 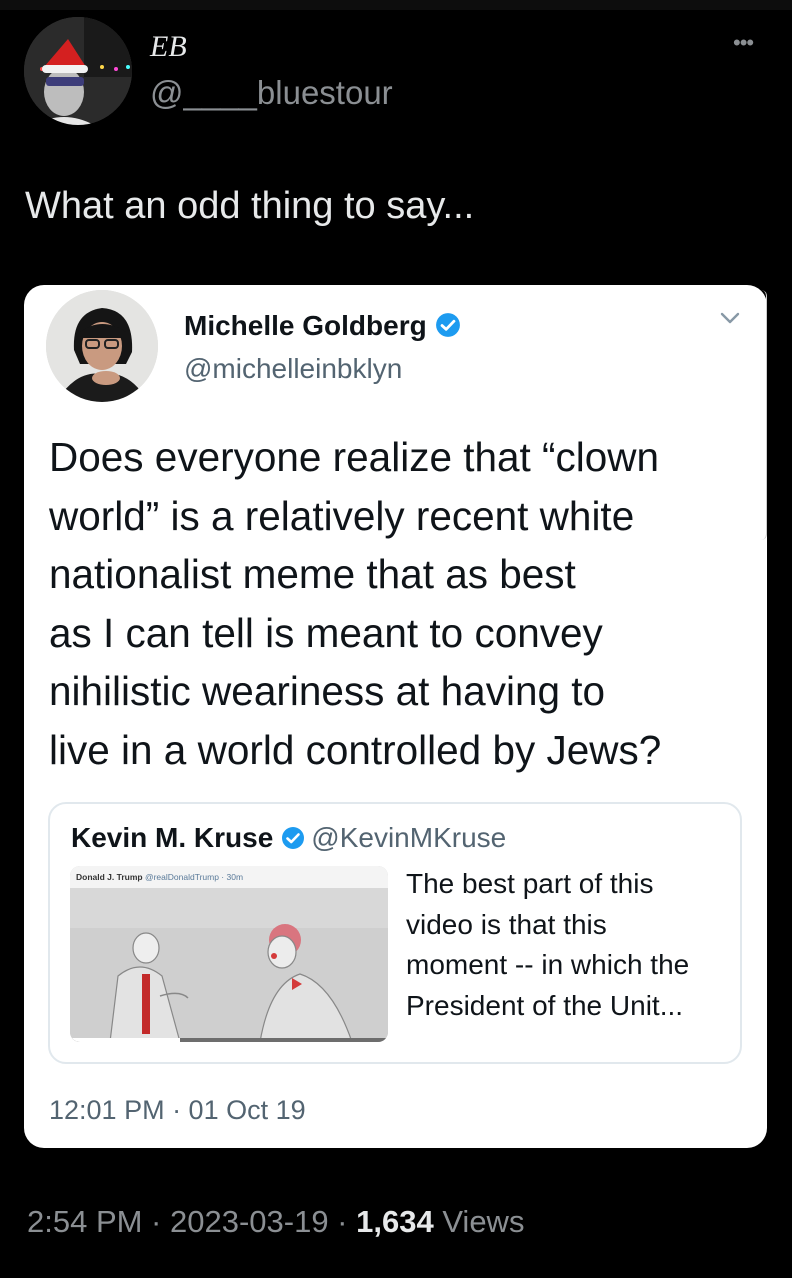 I want to click on embedded-author-name: Michelle Goldberg, so click(x=305, y=325).